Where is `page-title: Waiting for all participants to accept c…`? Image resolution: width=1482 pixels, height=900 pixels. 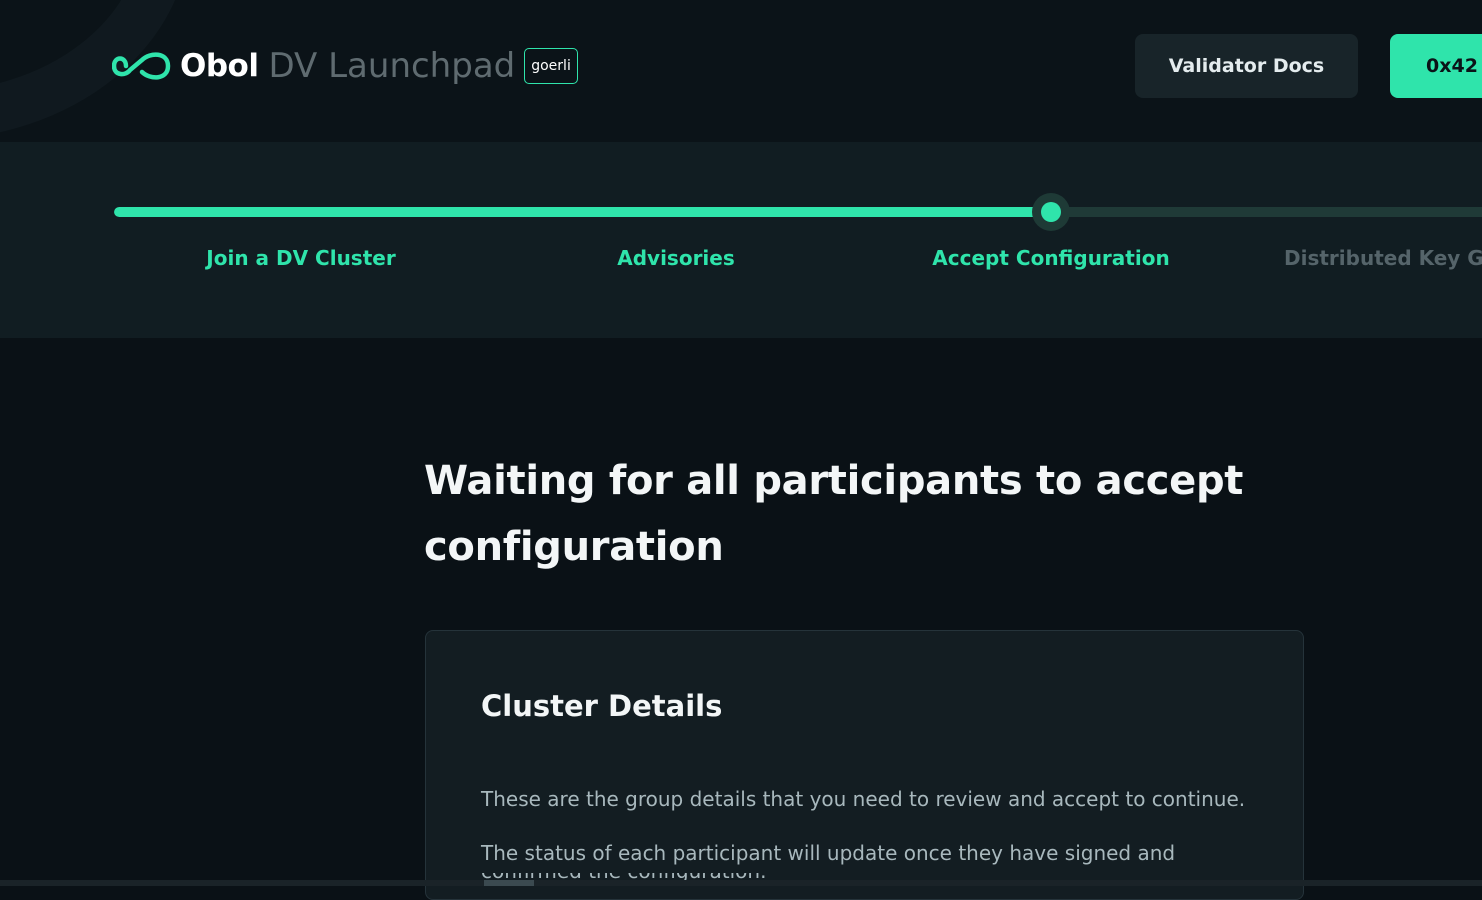 page-title: Waiting for all participants to accept c… is located at coordinates (834, 514).